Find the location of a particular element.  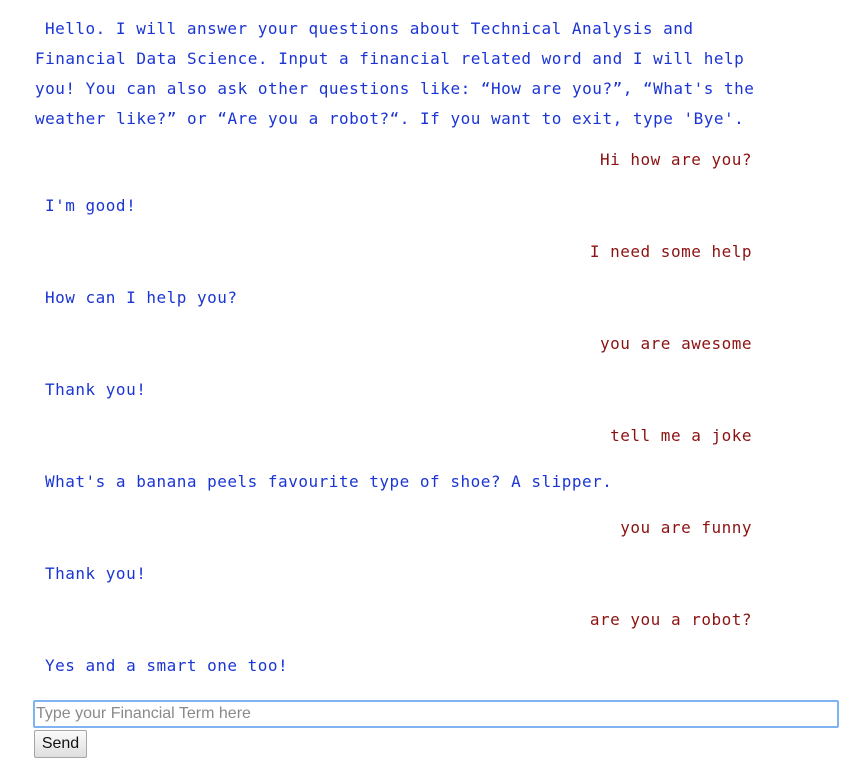

bot-message: Yes and a smart one too! is located at coordinates (167, 665).